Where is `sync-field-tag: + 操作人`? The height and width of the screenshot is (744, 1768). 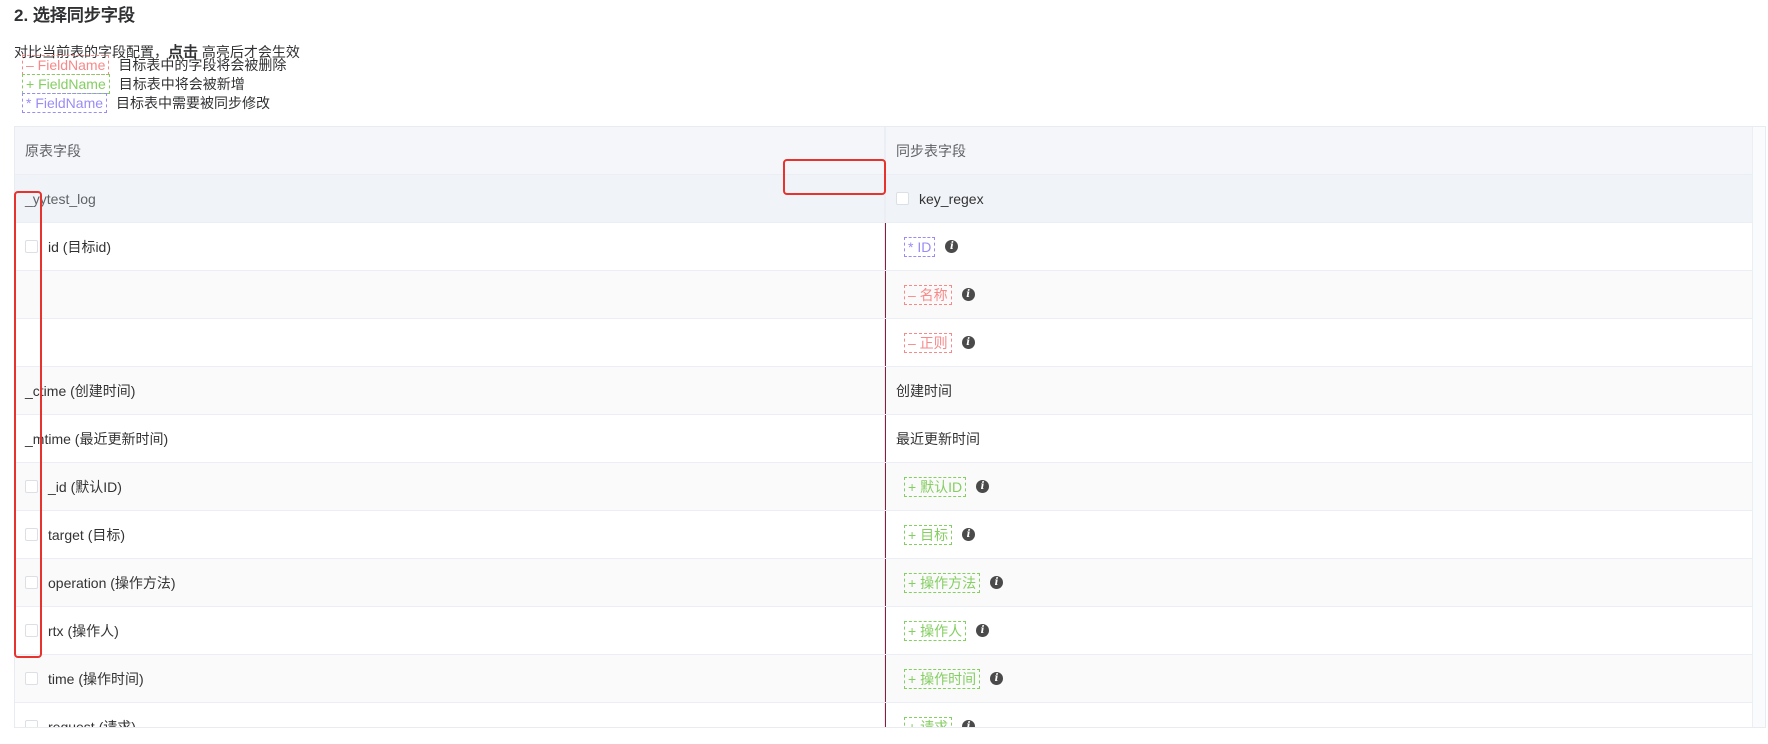 sync-field-tag: + 操作人 is located at coordinates (935, 630).